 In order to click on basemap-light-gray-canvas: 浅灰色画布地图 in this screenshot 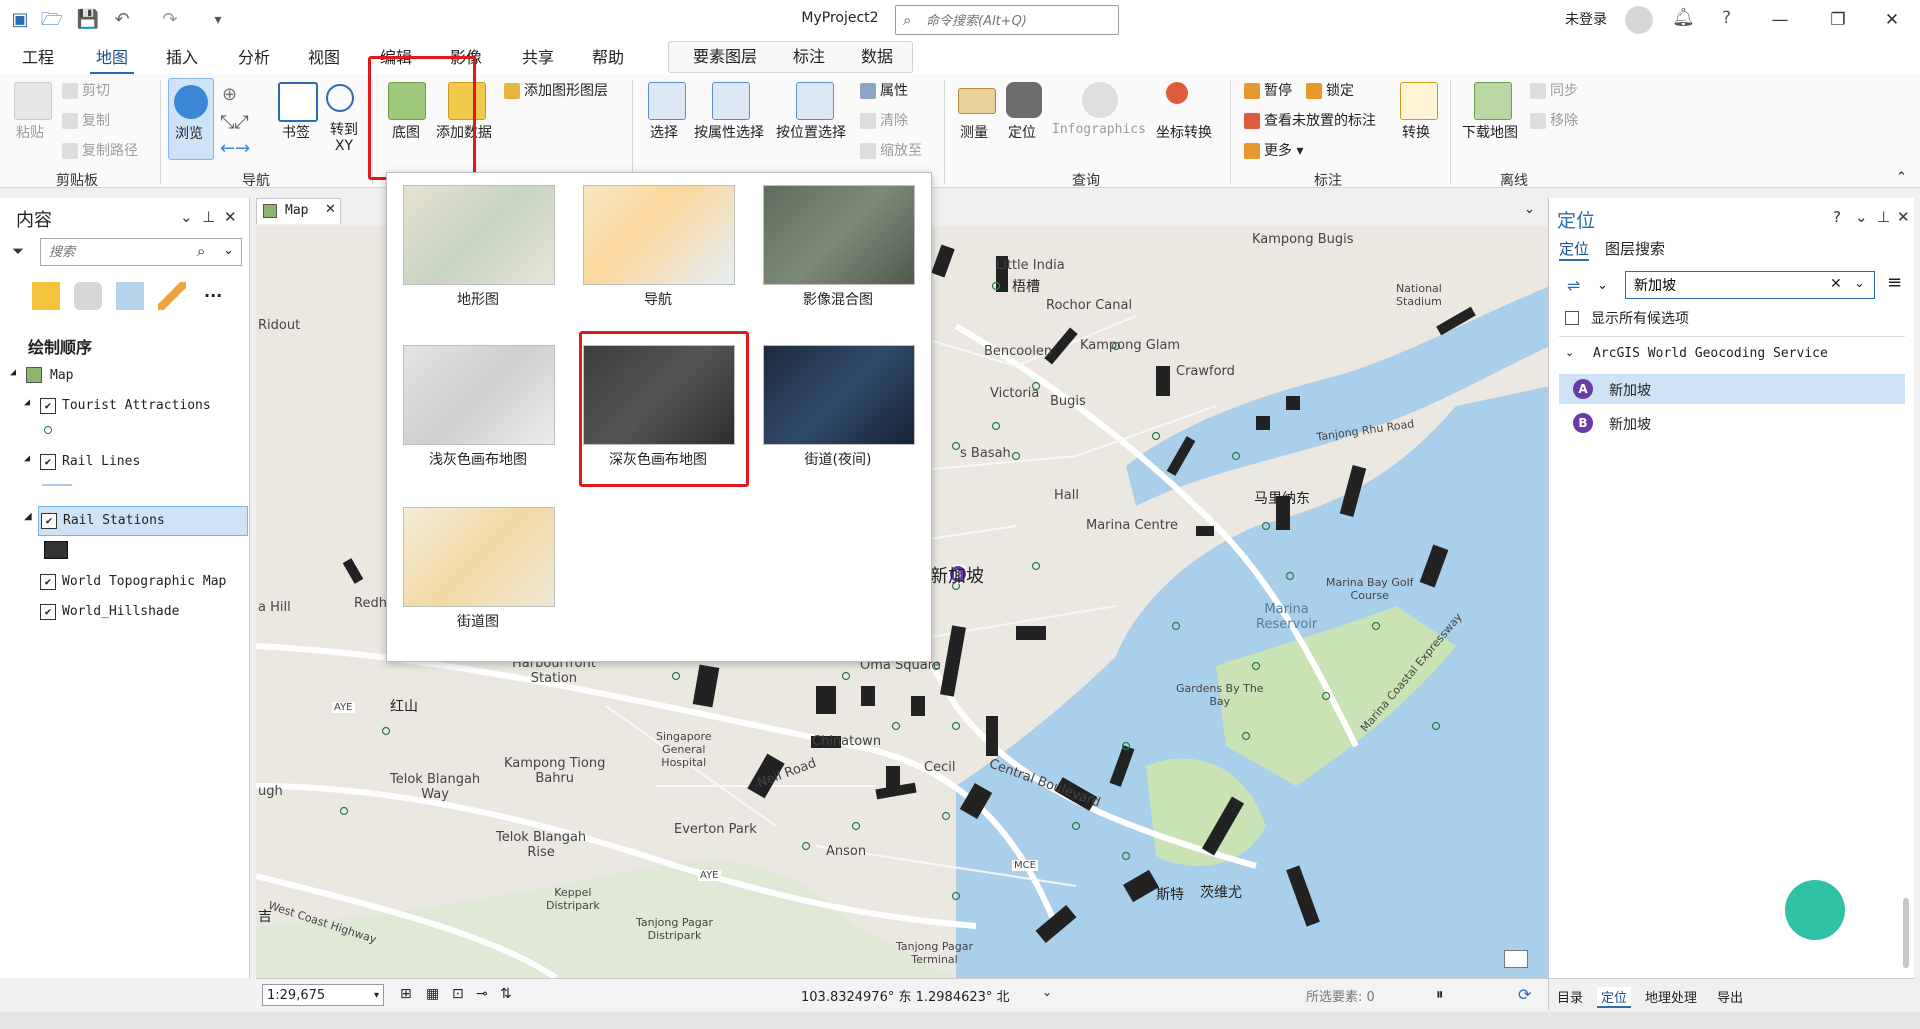, I will do `click(479, 407)`.